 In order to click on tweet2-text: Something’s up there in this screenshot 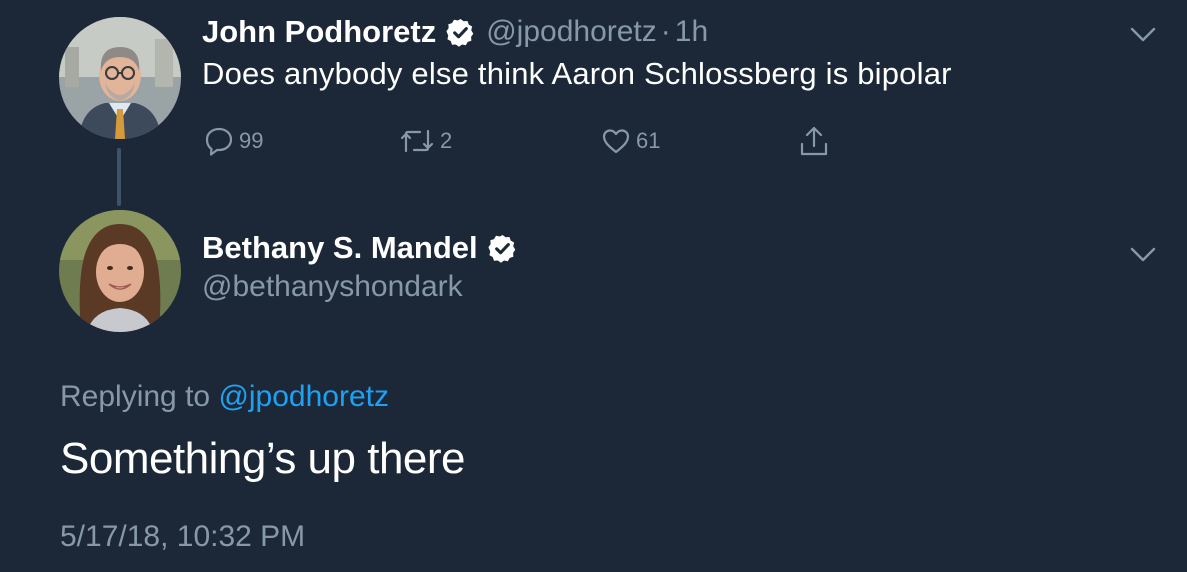, I will do `click(263, 458)`.